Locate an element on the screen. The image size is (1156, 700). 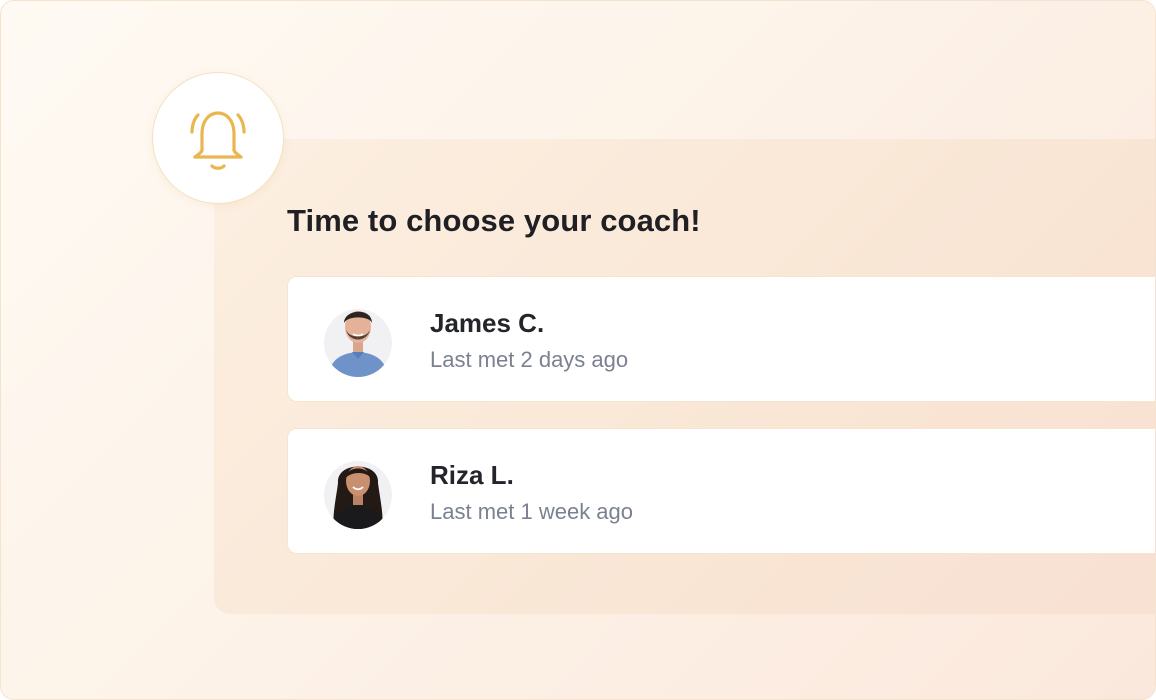
notification-title: Time to choose your coach! is located at coordinates (494, 220).